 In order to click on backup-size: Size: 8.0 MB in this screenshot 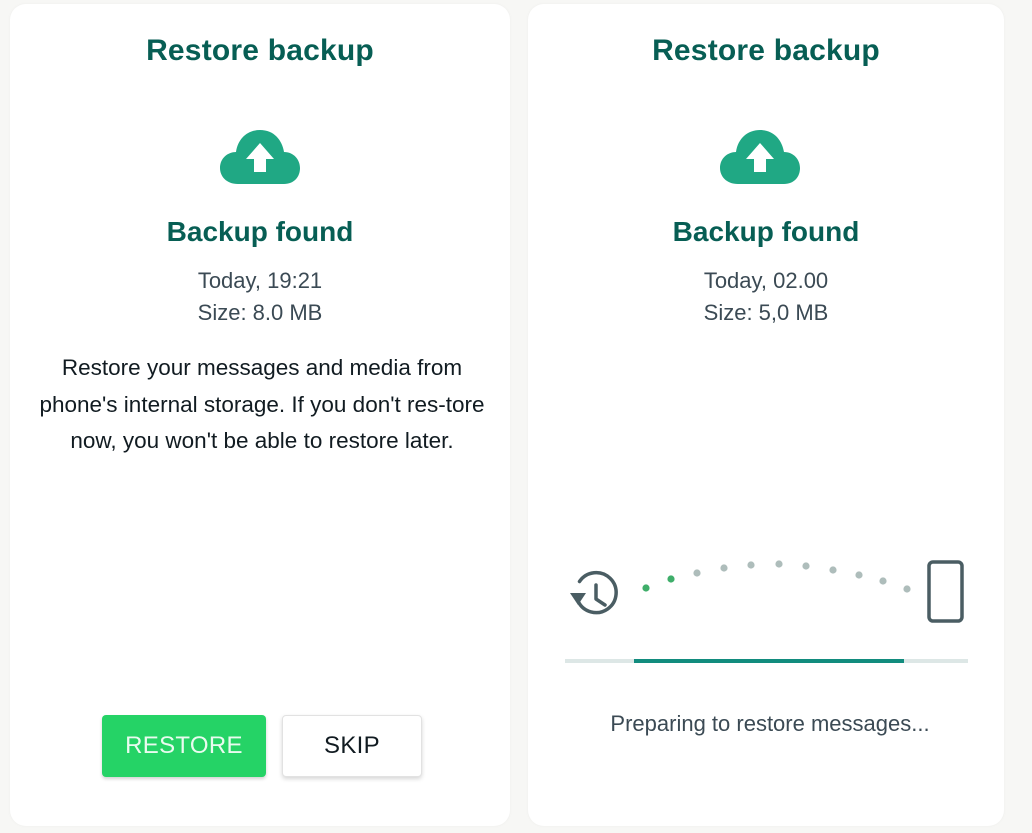, I will do `click(260, 312)`.